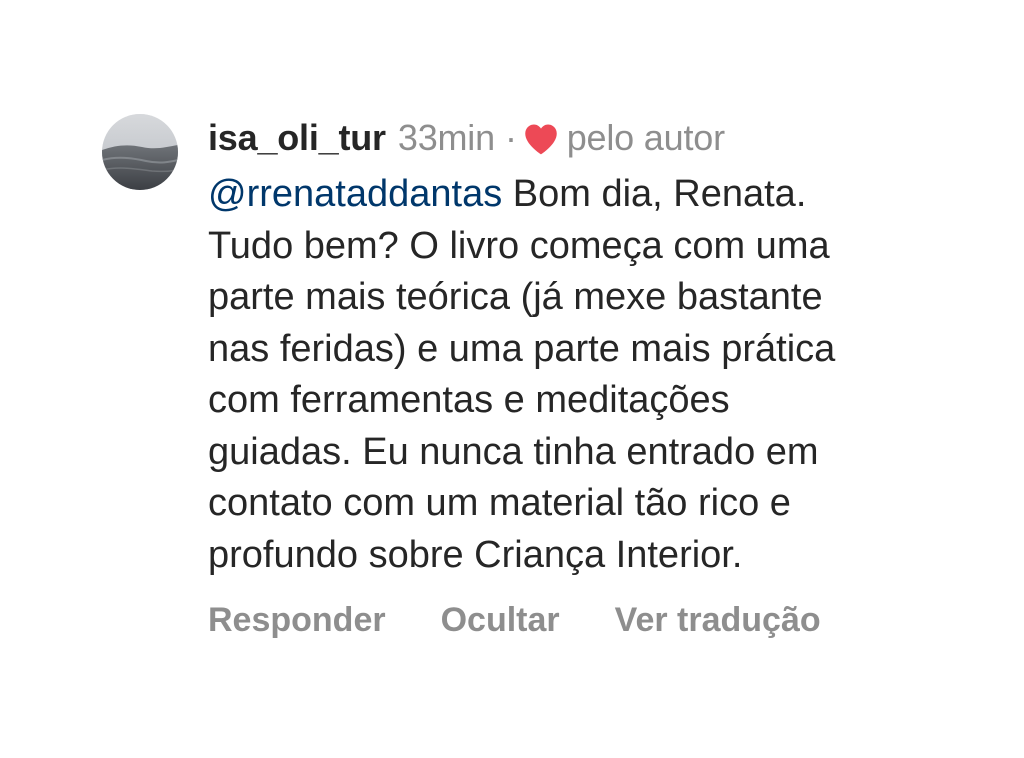  Describe the element at coordinates (297, 138) in the screenshot. I see `comment-username: isa_oli_tur` at that location.